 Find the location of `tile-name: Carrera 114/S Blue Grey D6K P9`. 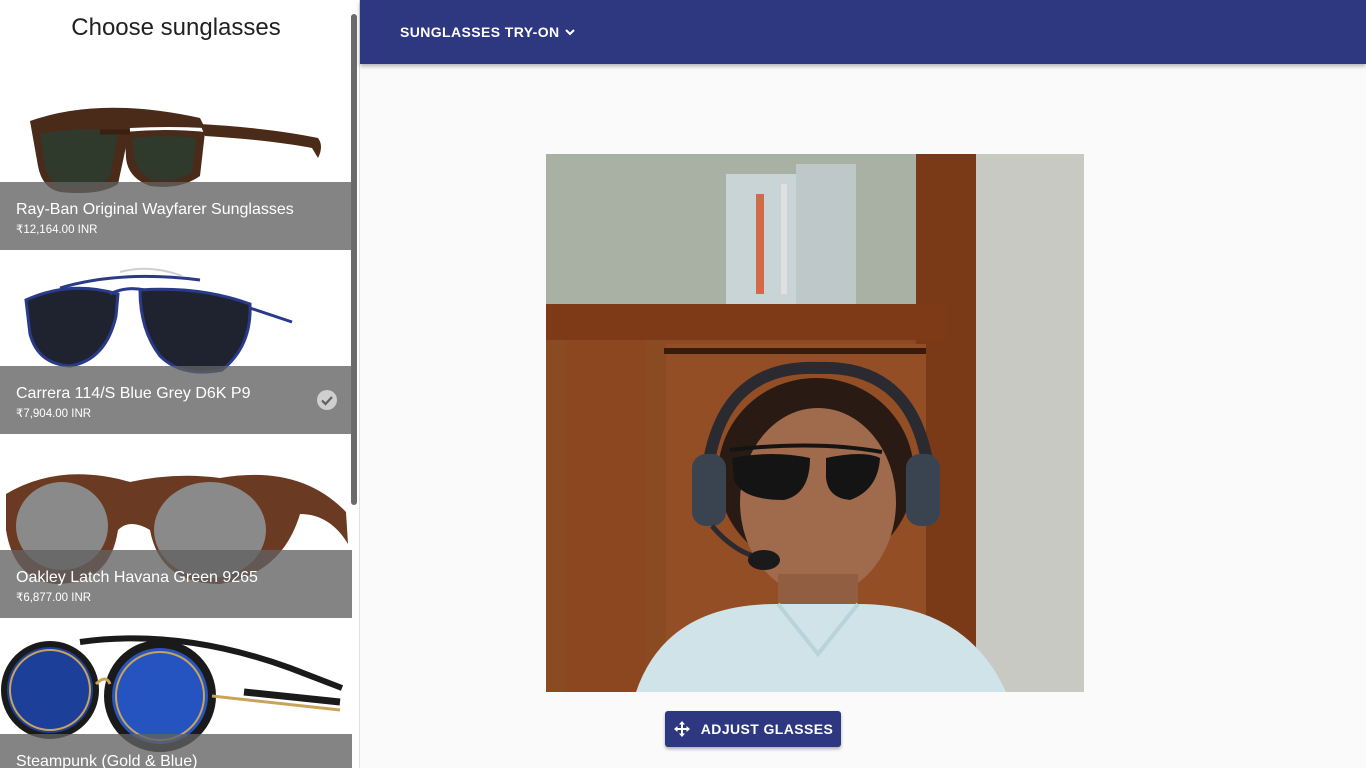

tile-name: Carrera 114/S Blue Grey D6K P9 is located at coordinates (133, 393).